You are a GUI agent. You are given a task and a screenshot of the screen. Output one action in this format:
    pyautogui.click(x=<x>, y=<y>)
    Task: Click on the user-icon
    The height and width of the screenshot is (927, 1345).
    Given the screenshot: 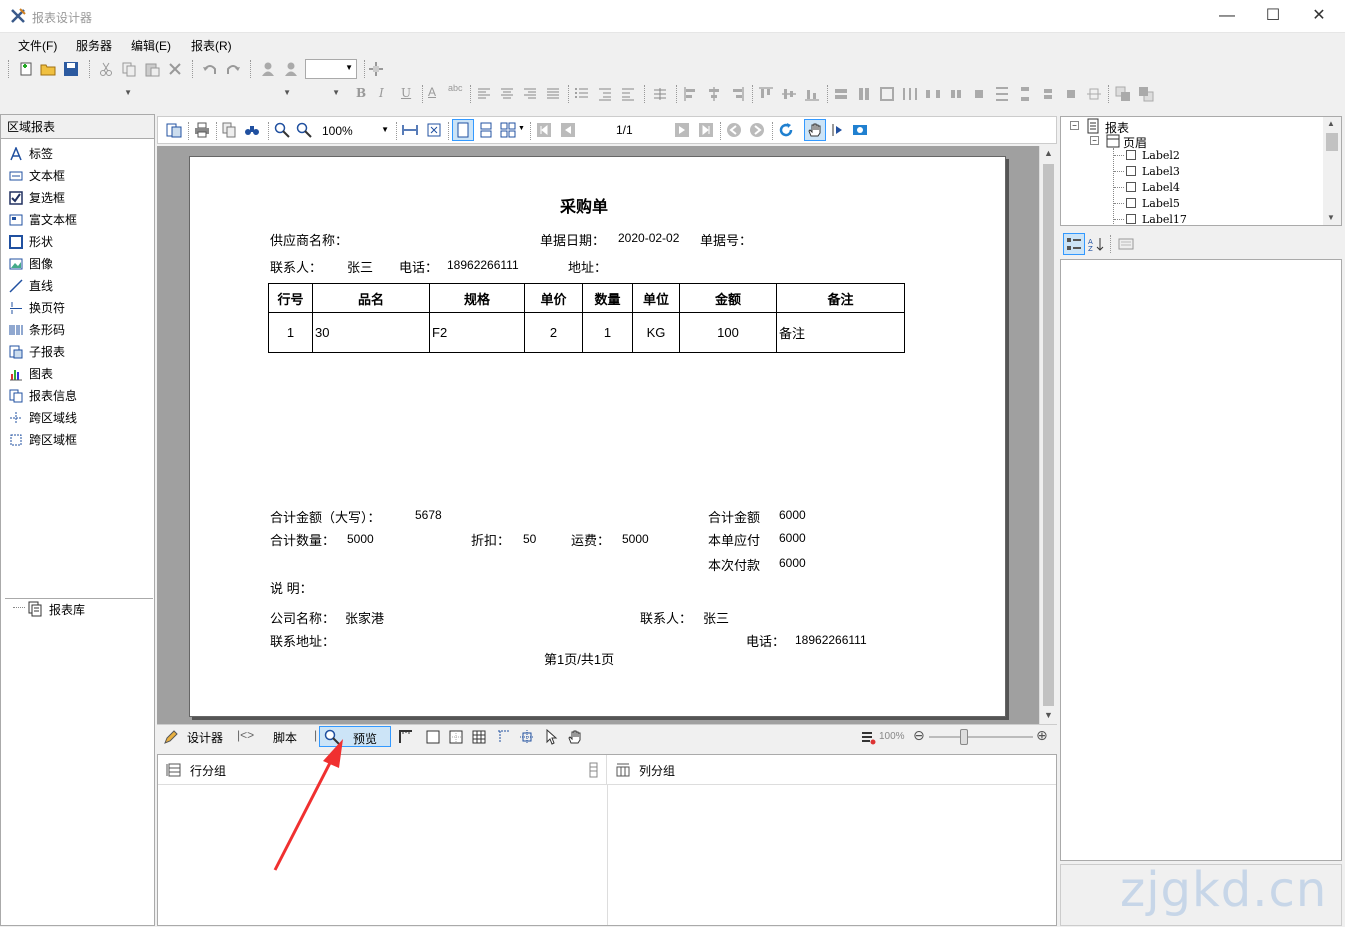 What is the action you would take?
    pyautogui.click(x=268, y=69)
    